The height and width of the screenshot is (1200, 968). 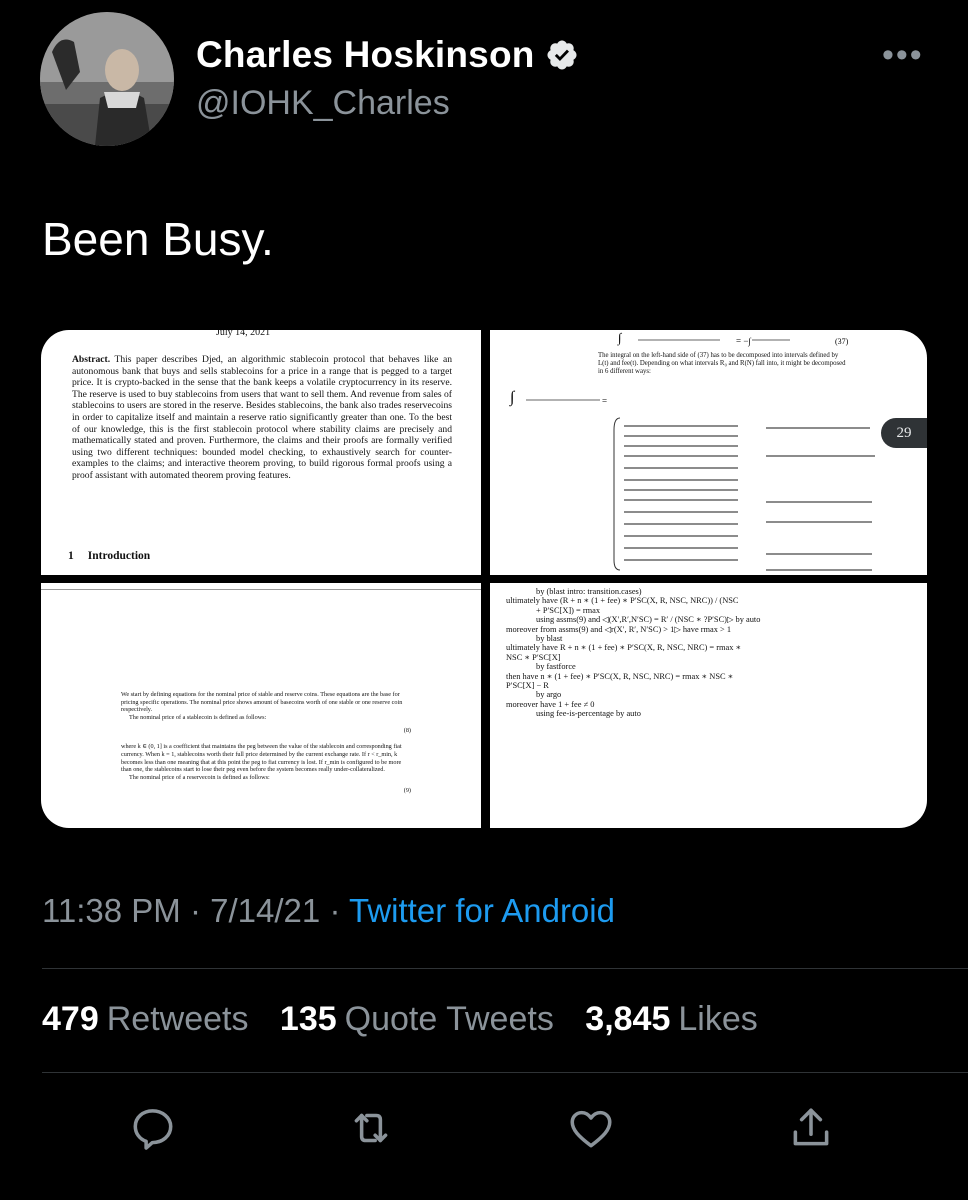 What do you see at coordinates (562, 55) in the screenshot?
I see `verified-badge-icon` at bounding box center [562, 55].